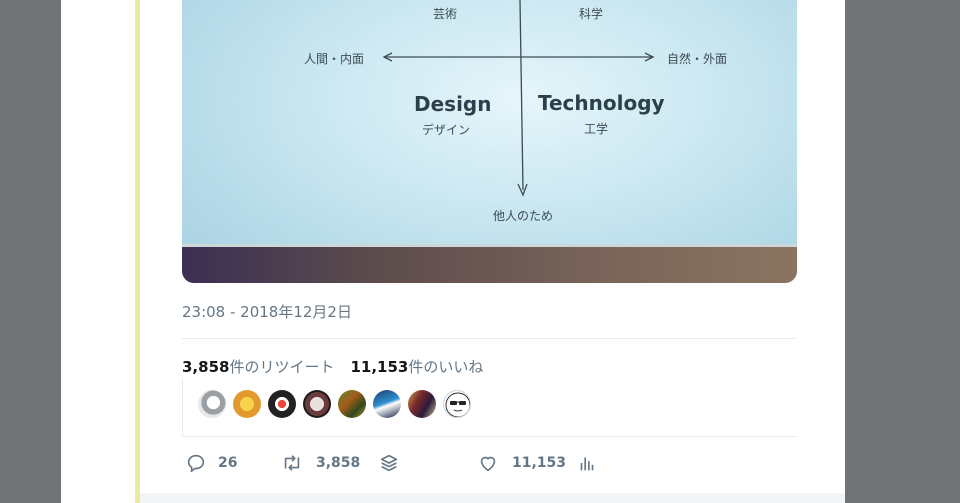  I want to click on like-heart-icon, so click(488, 463).